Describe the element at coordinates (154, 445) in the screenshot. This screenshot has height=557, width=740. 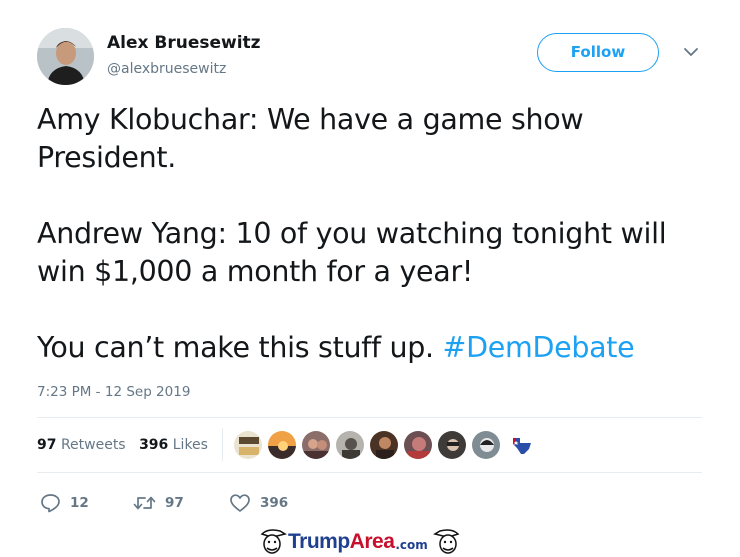
I see `likes-count: 396` at that location.